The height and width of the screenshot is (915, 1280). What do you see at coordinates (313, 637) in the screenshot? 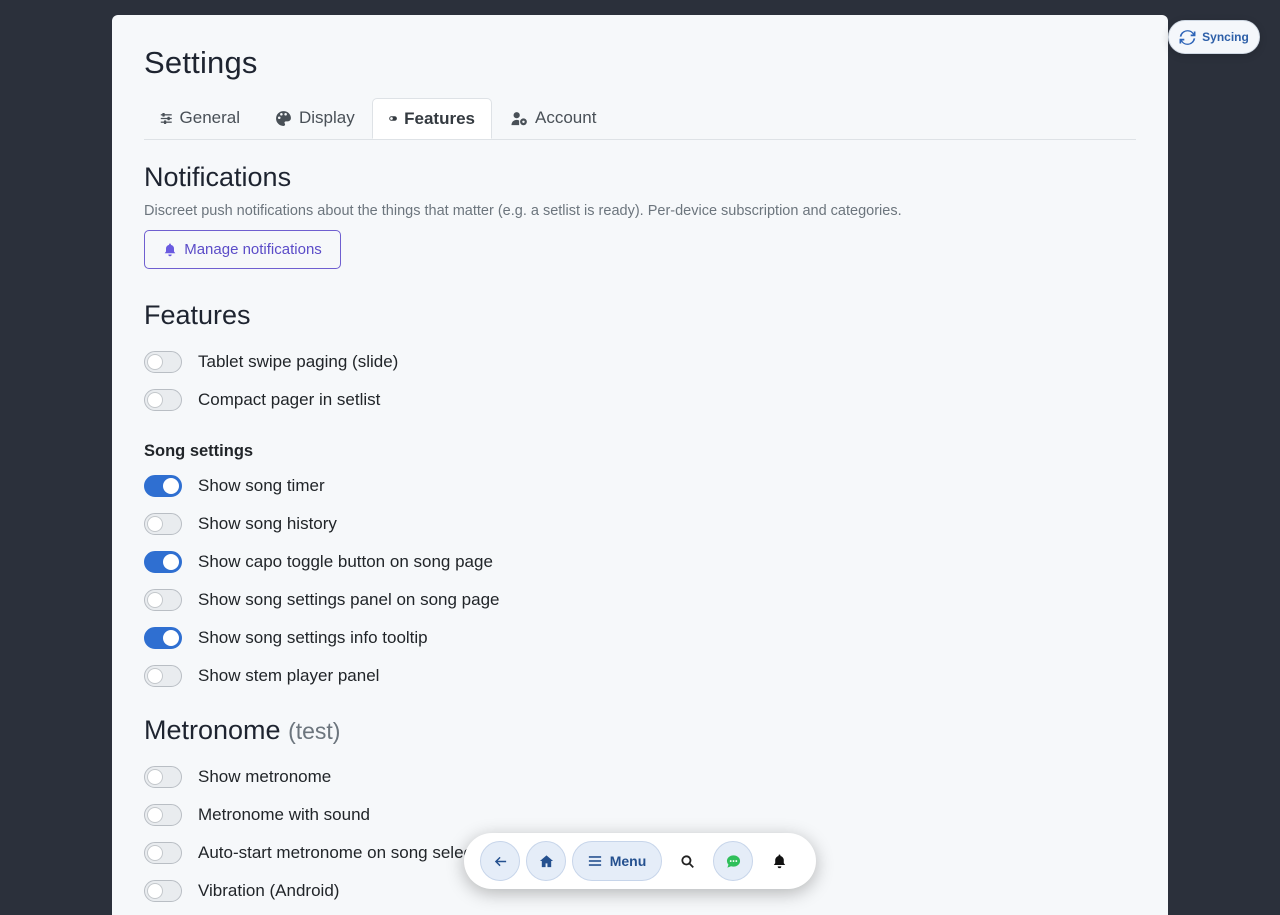
I see `toggle-label: Show song settings info tooltip` at bounding box center [313, 637].